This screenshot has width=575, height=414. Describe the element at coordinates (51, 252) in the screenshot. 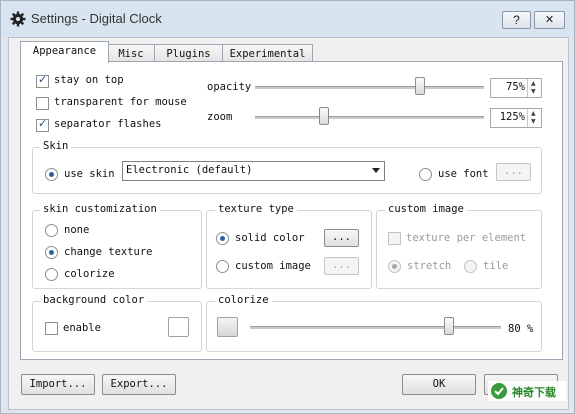

I see `change-texture-radio` at that location.